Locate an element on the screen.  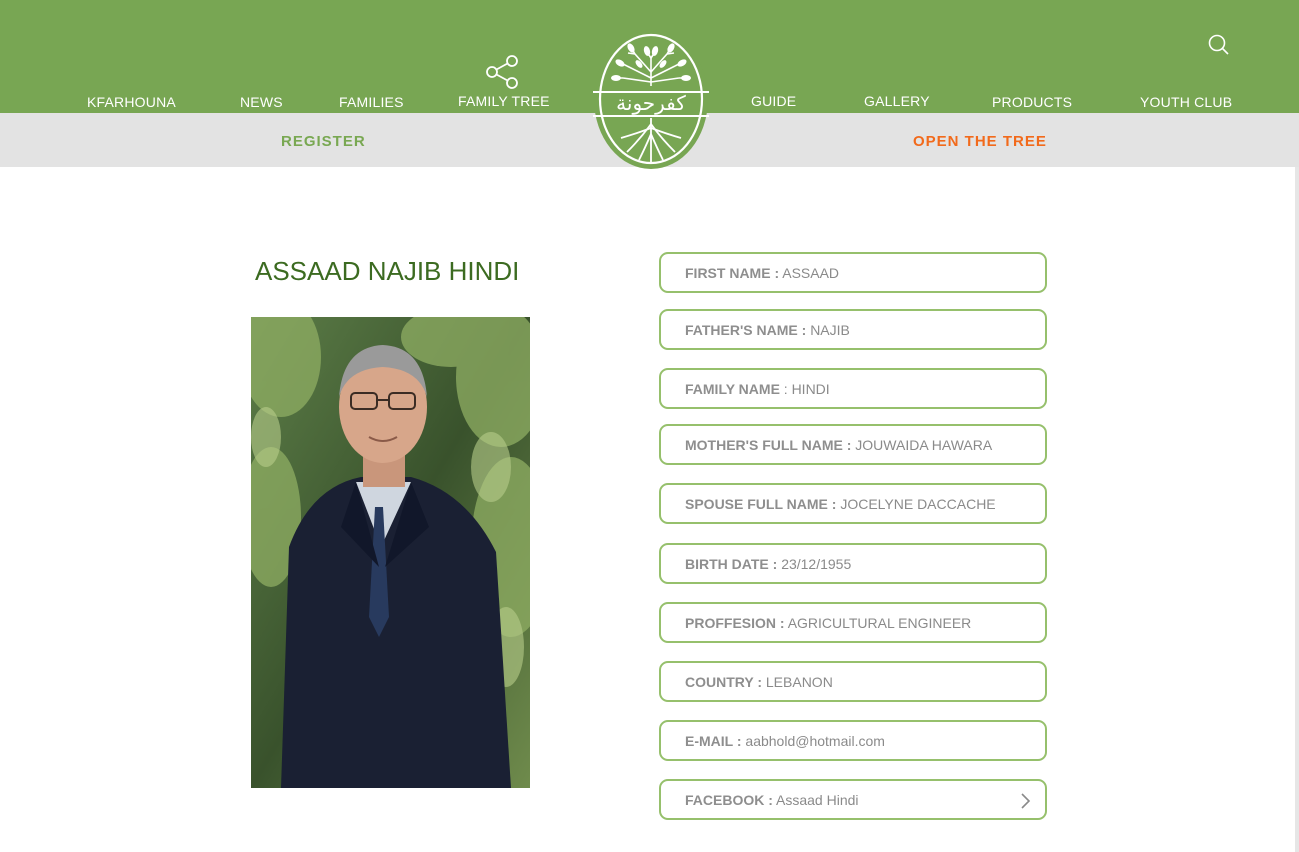
email-value: aabhold@hotmail.com is located at coordinates (815, 741).